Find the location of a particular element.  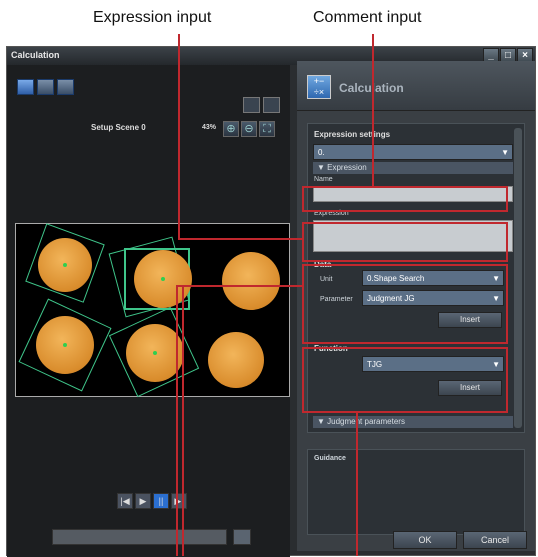

scene-label: Setup Scene 0 is located at coordinates (118, 127).